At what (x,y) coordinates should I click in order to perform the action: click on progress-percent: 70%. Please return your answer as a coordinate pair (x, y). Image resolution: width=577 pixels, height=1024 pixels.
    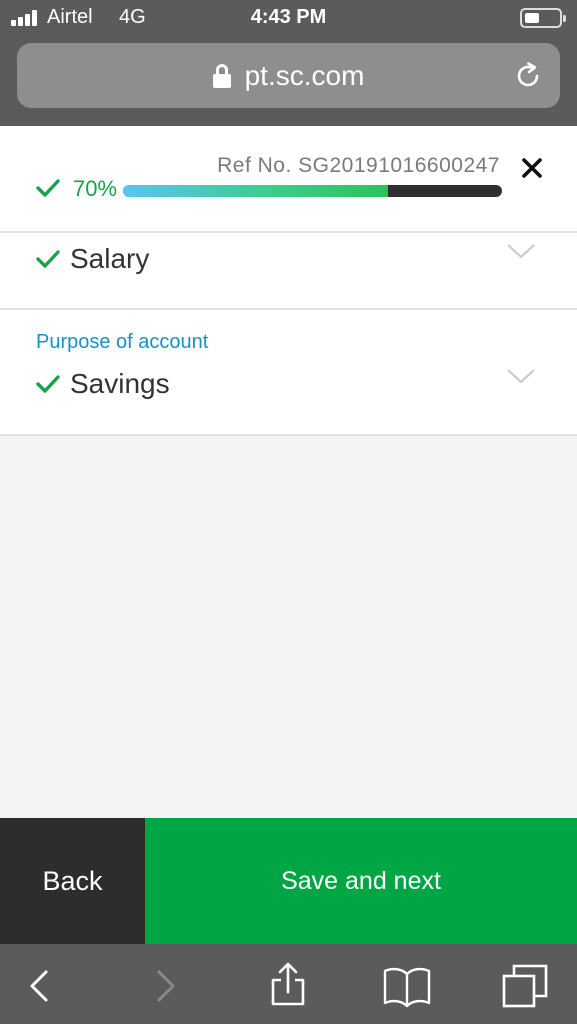
    Looking at the image, I should click on (95, 188).